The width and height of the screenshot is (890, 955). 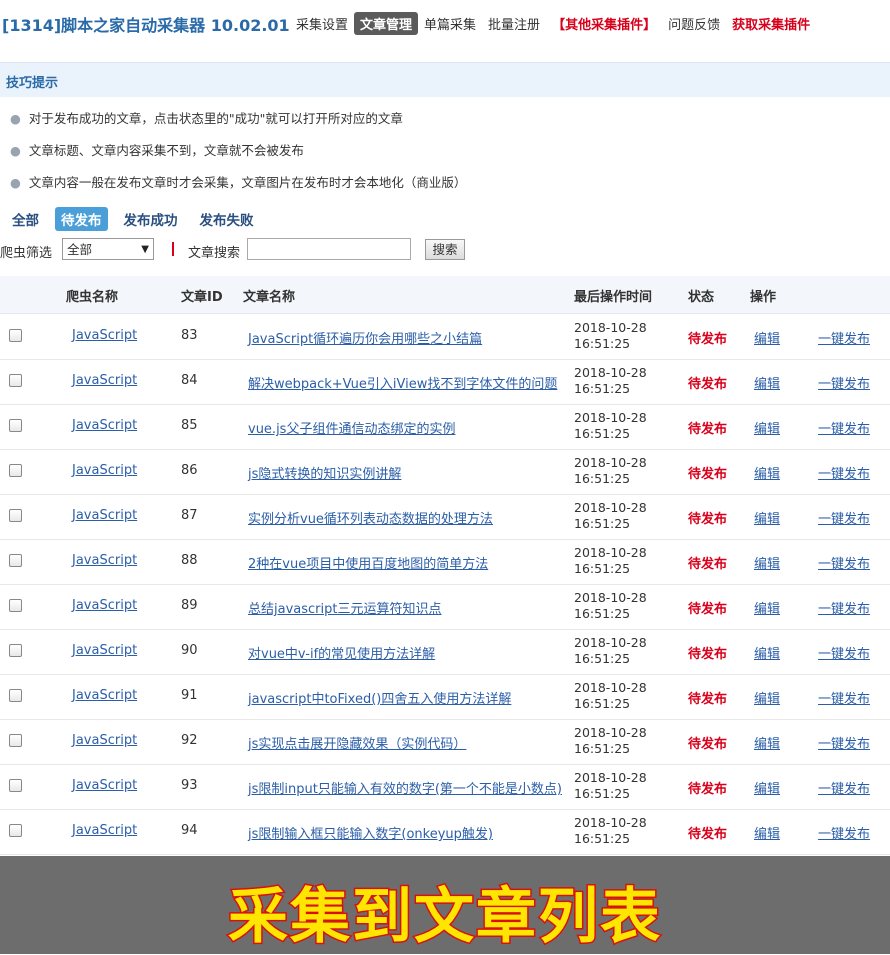 What do you see at coordinates (81, 219) in the screenshot?
I see `tab-pending: 待发布` at bounding box center [81, 219].